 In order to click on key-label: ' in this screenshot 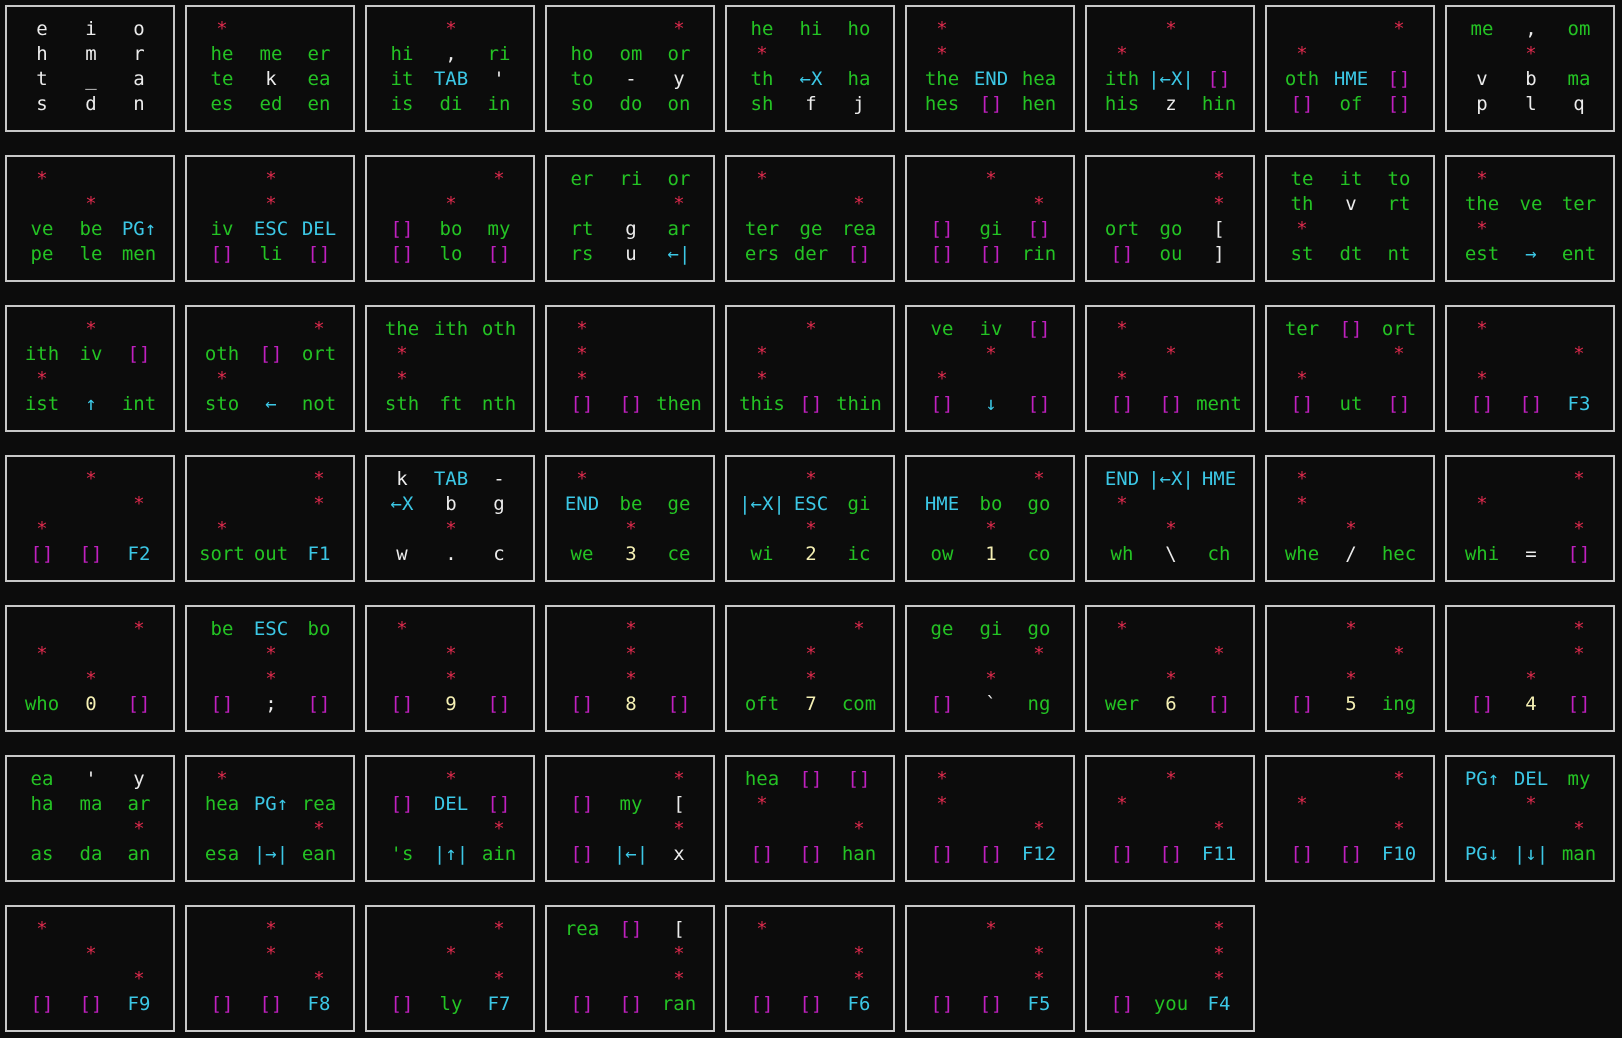, I will do `click(91, 779)`.